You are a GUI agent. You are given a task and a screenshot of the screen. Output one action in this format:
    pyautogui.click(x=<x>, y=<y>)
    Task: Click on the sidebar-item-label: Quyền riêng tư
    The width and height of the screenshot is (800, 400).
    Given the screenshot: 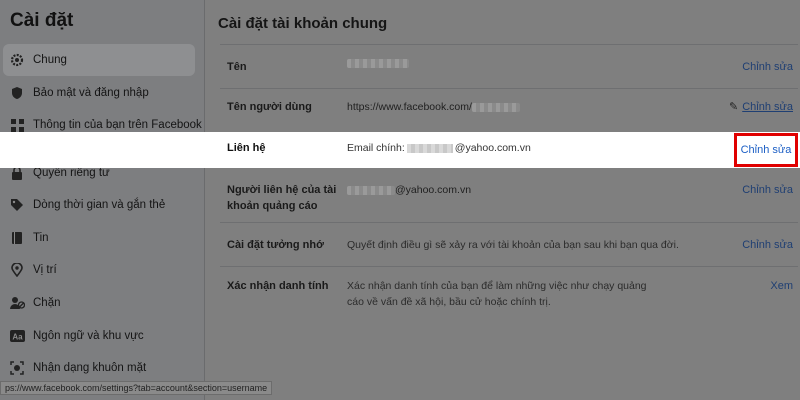 What is the action you would take?
    pyautogui.click(x=71, y=173)
    